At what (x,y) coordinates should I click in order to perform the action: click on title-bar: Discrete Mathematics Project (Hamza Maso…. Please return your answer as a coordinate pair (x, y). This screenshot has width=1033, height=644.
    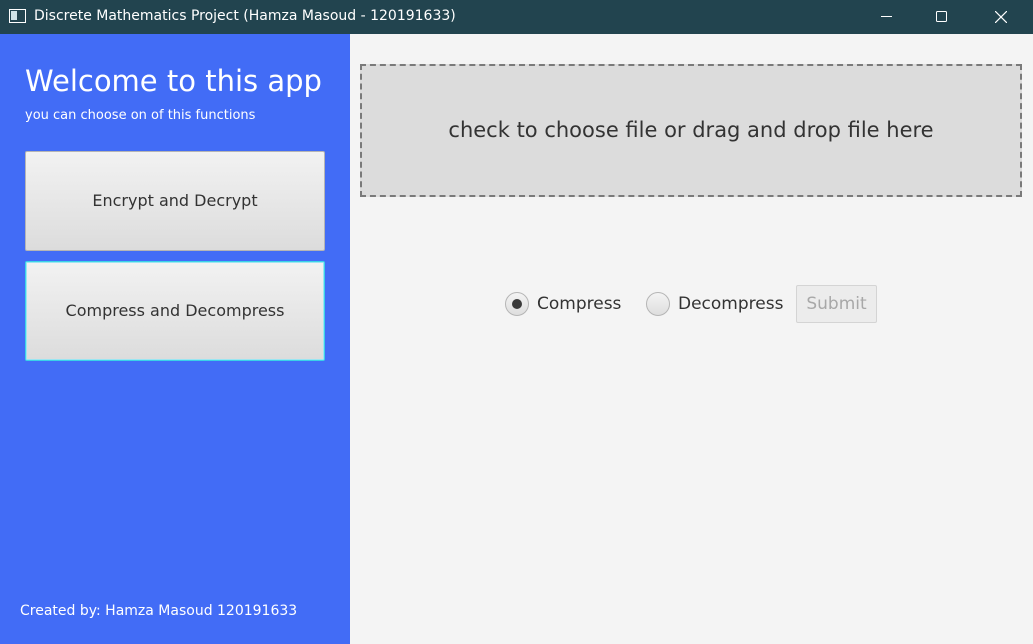
    Looking at the image, I should click on (516, 17).